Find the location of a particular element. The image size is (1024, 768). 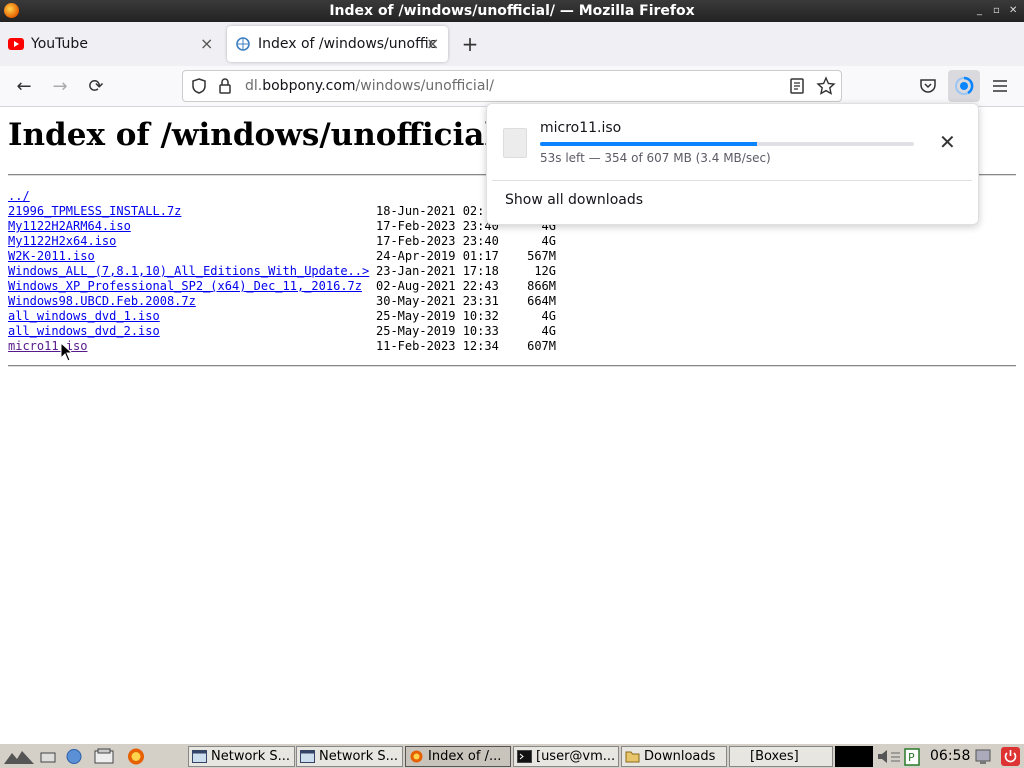

file-date: 11-Feb-2023 12:34 is located at coordinates (437, 346).